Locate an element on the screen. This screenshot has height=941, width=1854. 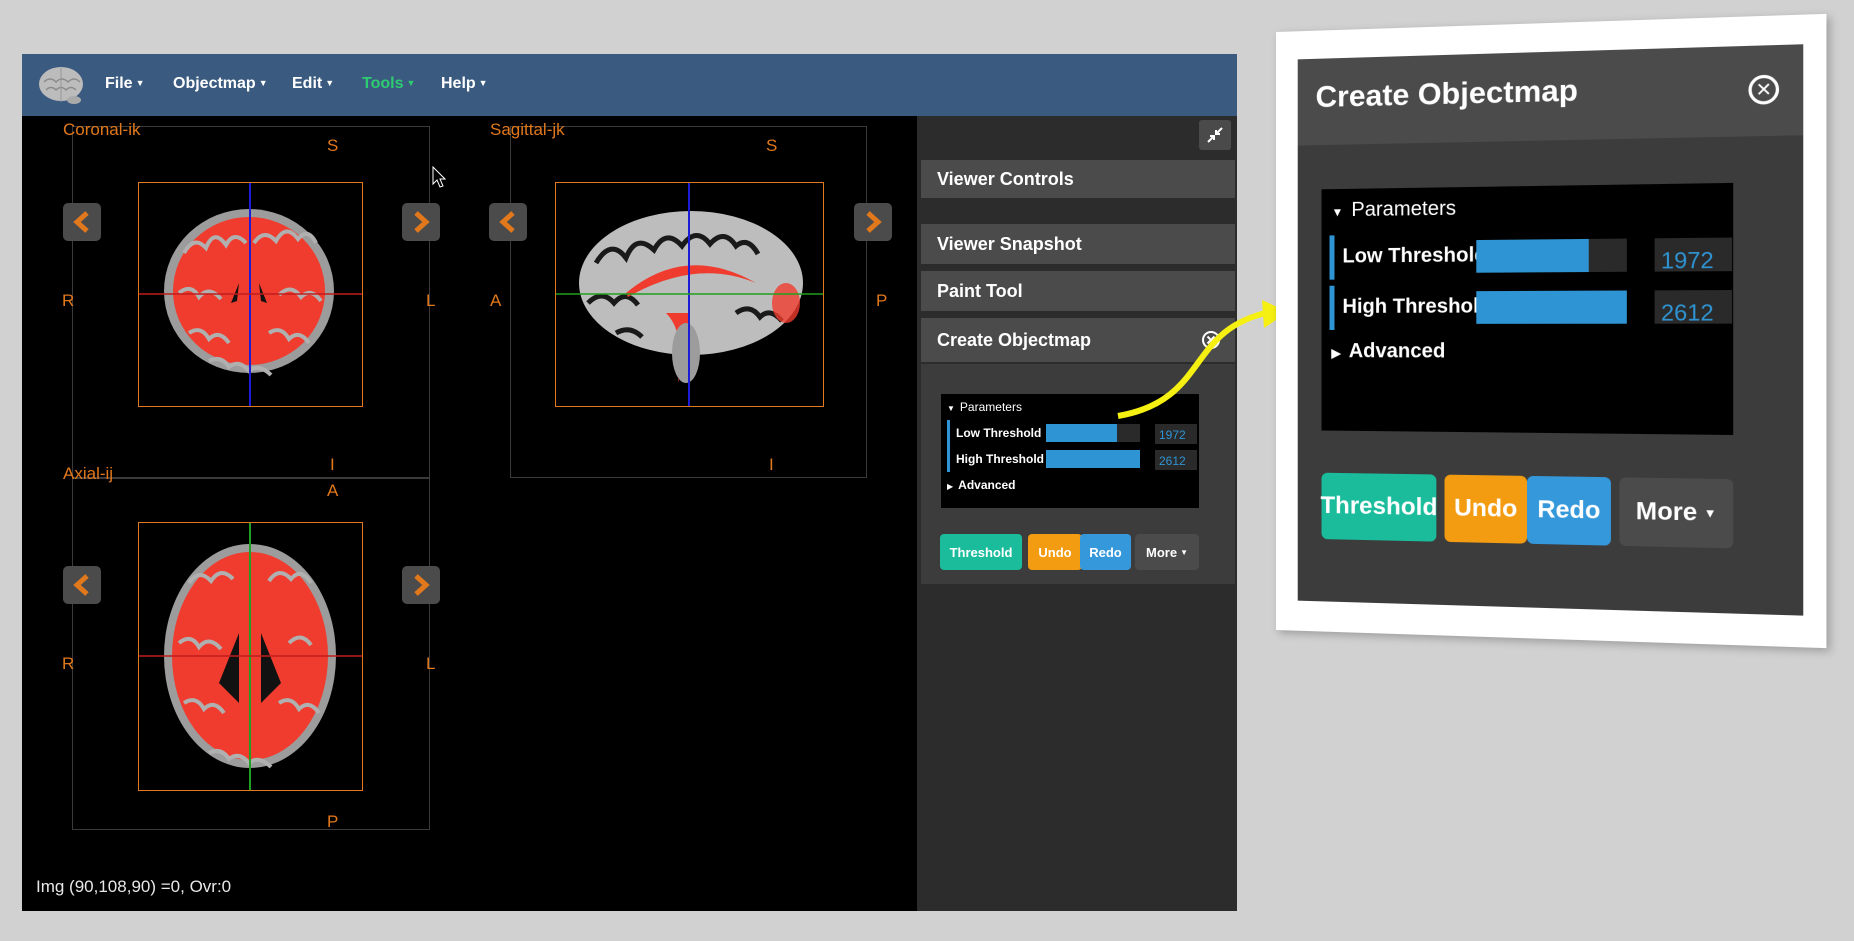
zoomed-parameters-folder: ▼ Parameters is located at coordinates (1393, 209).